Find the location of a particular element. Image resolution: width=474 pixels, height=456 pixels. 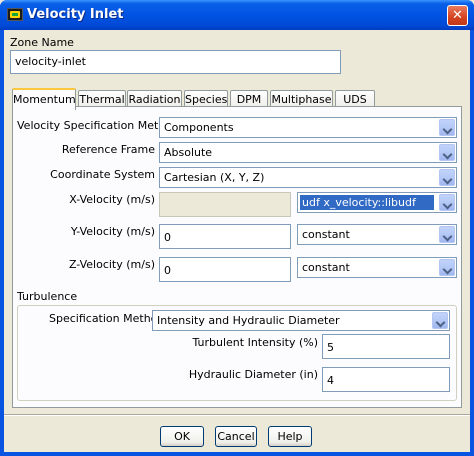

coordinate-system-label: Coordinate System is located at coordinates (102, 174).